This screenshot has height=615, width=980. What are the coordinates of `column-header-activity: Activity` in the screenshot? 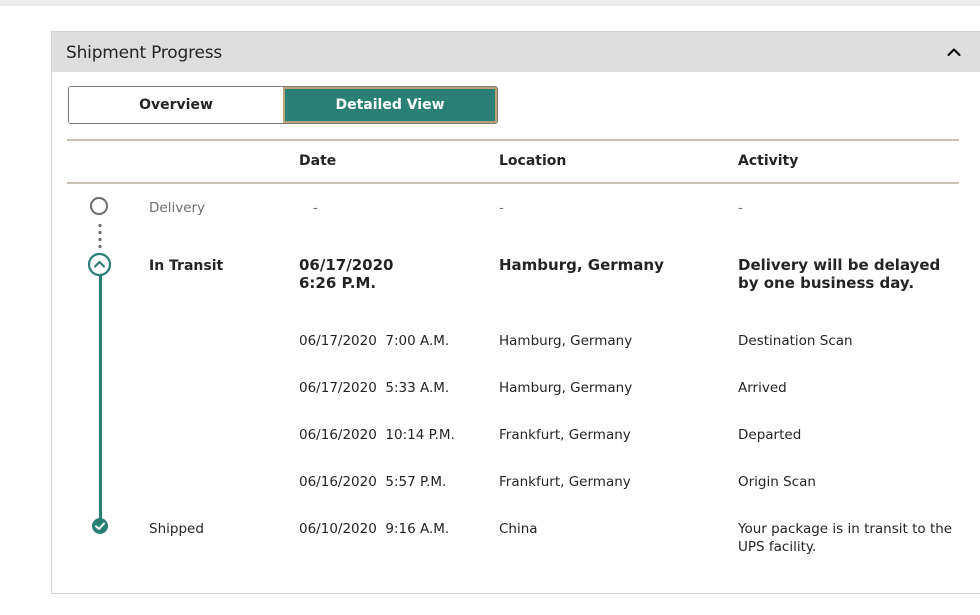 It's located at (768, 161).